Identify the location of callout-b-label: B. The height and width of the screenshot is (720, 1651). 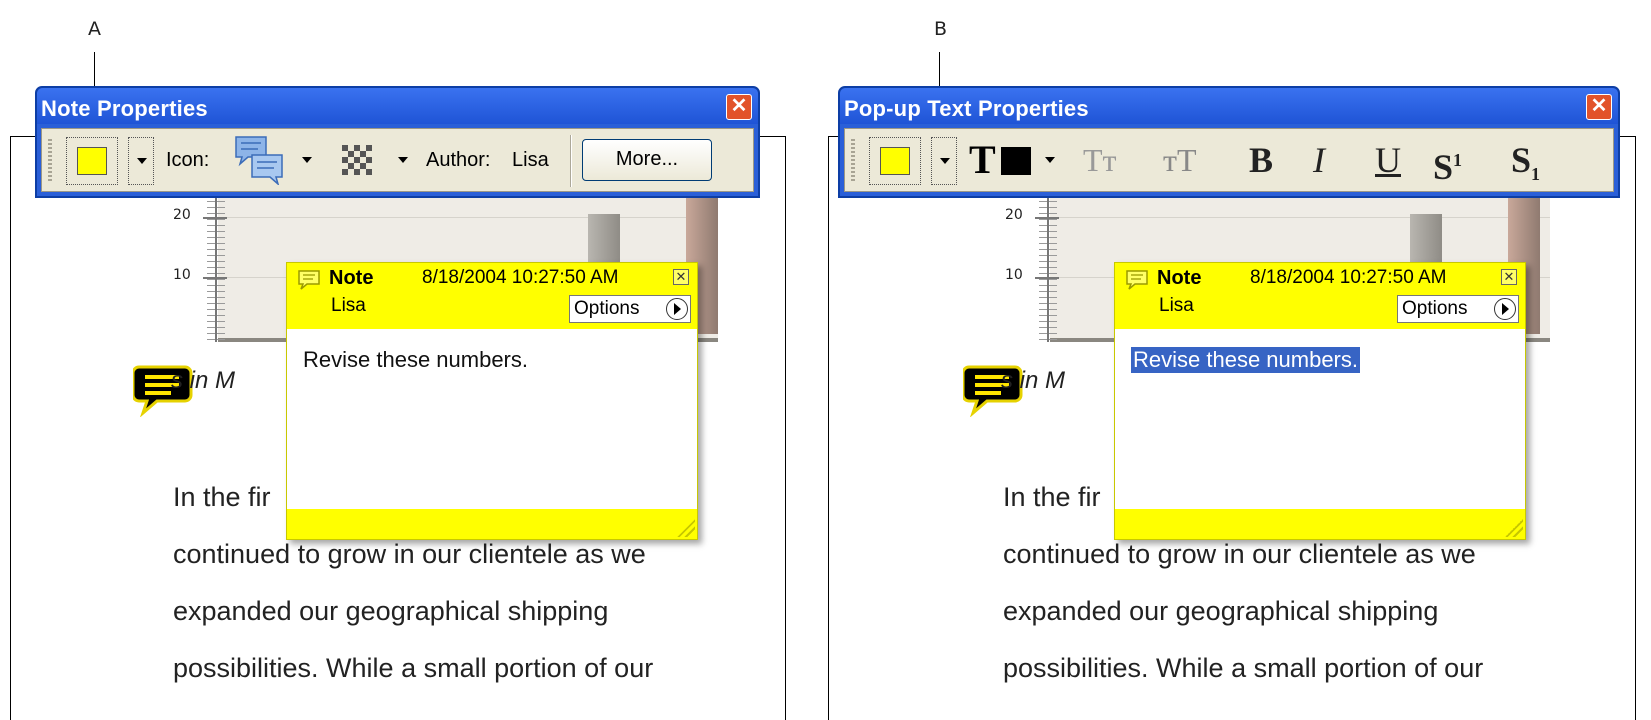
(941, 29).